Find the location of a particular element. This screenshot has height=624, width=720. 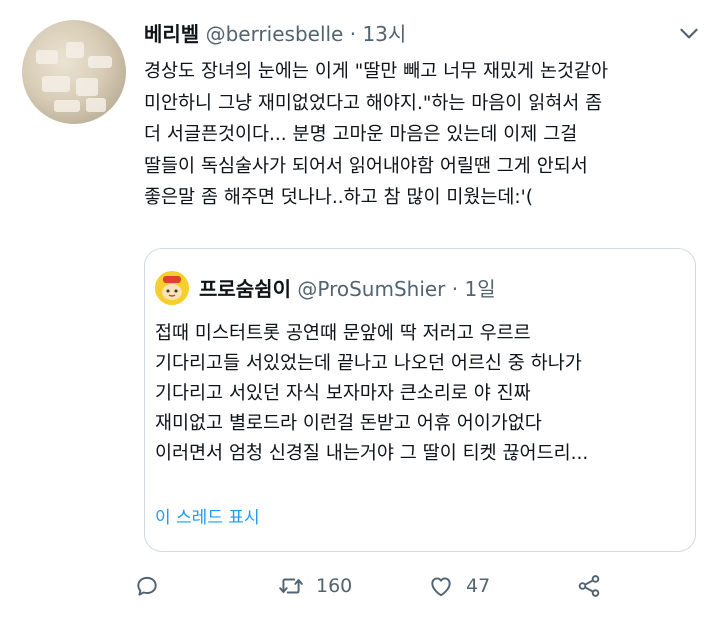

share-icon is located at coordinates (589, 586).